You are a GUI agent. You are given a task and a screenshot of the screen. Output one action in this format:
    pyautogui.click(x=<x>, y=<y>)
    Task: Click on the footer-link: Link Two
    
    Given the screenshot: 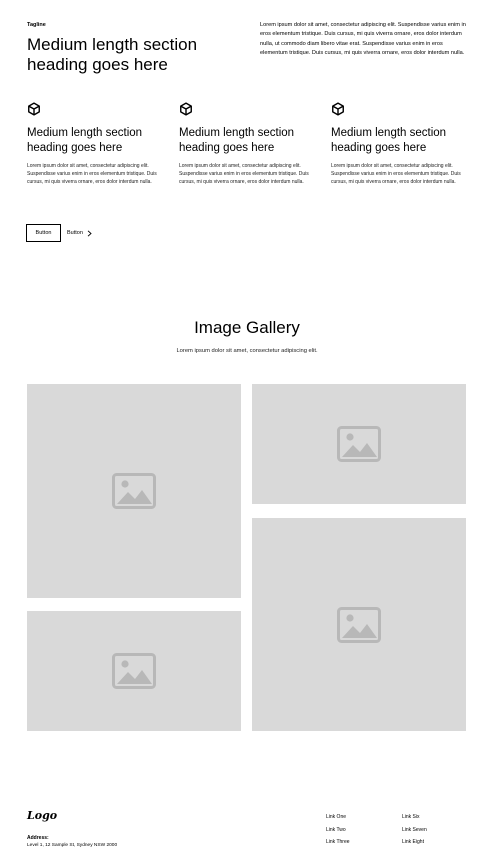 What is the action you would take?
    pyautogui.click(x=338, y=832)
    